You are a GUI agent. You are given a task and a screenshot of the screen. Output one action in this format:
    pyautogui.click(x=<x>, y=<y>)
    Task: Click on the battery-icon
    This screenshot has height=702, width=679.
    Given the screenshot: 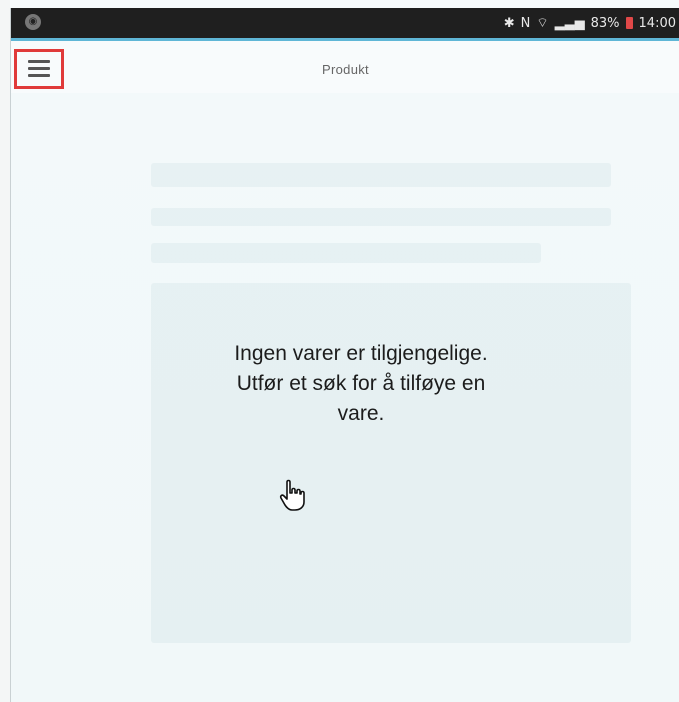 What is the action you would take?
    pyautogui.click(x=629, y=23)
    